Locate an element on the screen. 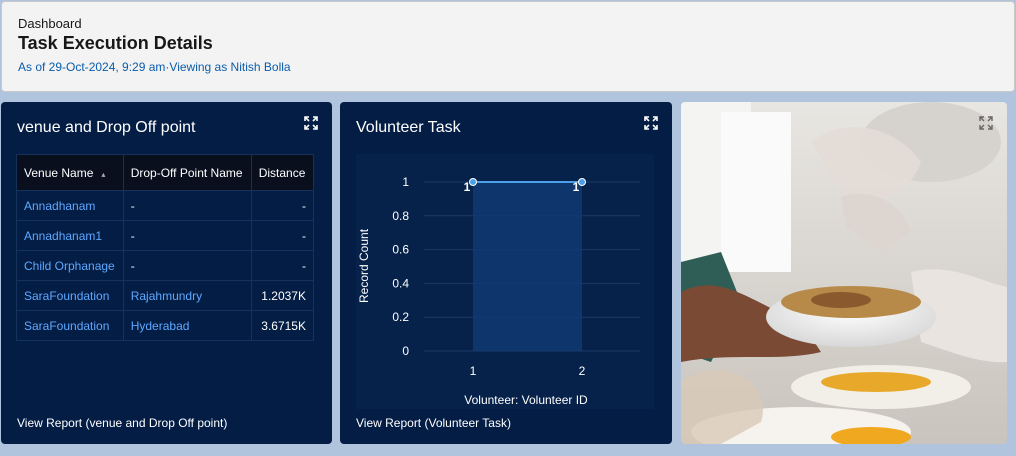 The width and height of the screenshot is (1016, 456). table-row: Annadhanam - - is located at coordinates (165, 205).